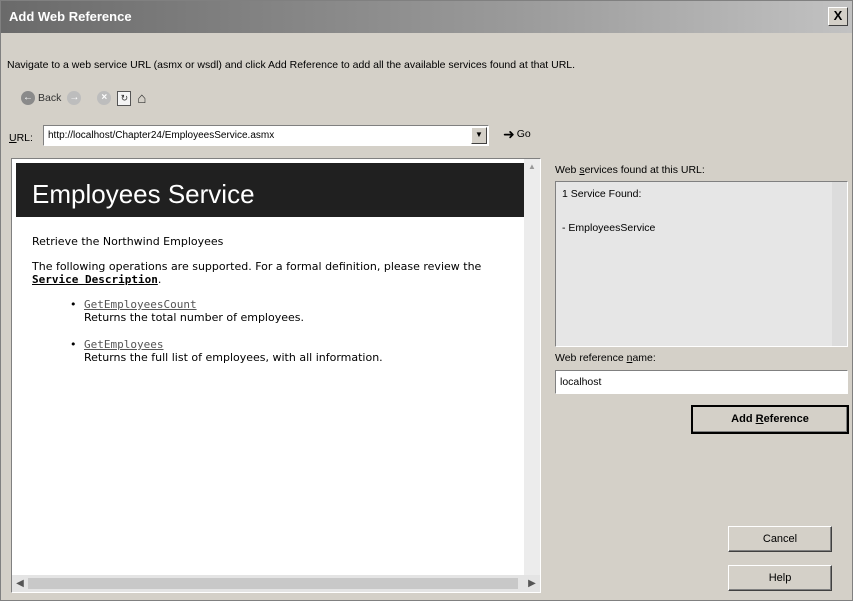 The height and width of the screenshot is (601, 853). I want to click on stop-icon: ×, so click(104, 98).